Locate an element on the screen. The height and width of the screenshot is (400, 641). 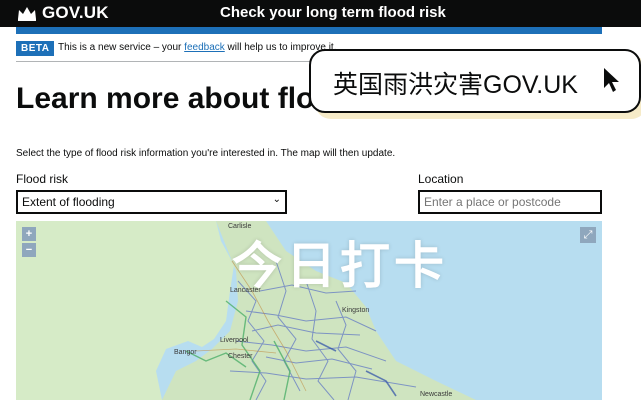
location-label: Location is located at coordinates (441, 179).